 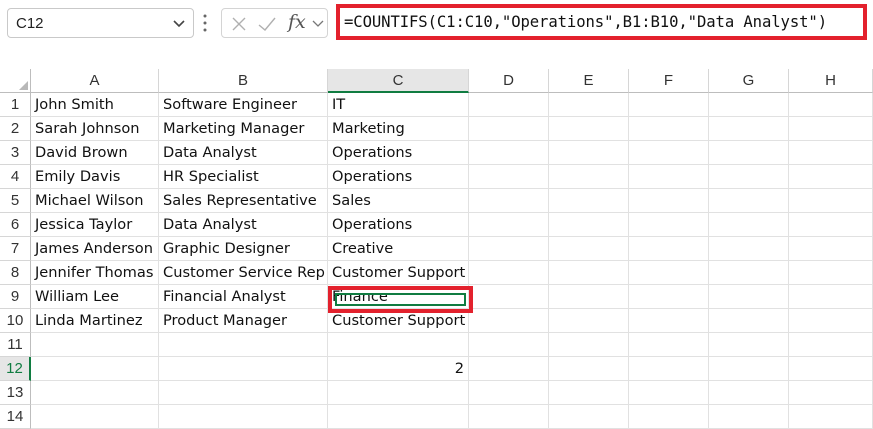 I want to click on cell-d2, so click(x=509, y=129).